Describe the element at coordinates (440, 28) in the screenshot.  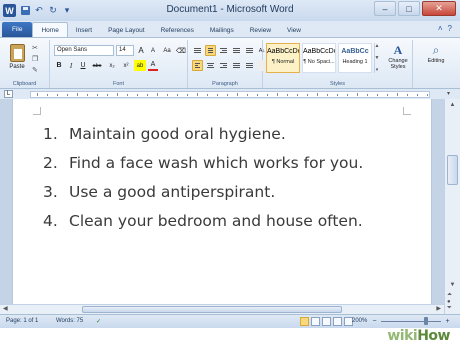
I see `minimize-ribbon-icon: ˄` at that location.